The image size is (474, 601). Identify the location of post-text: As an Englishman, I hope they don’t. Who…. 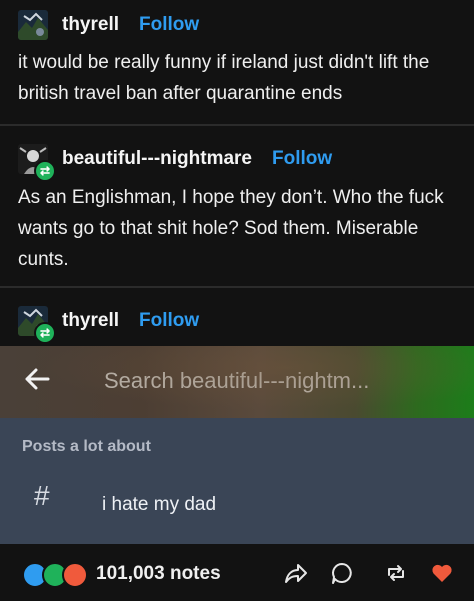
(231, 228).